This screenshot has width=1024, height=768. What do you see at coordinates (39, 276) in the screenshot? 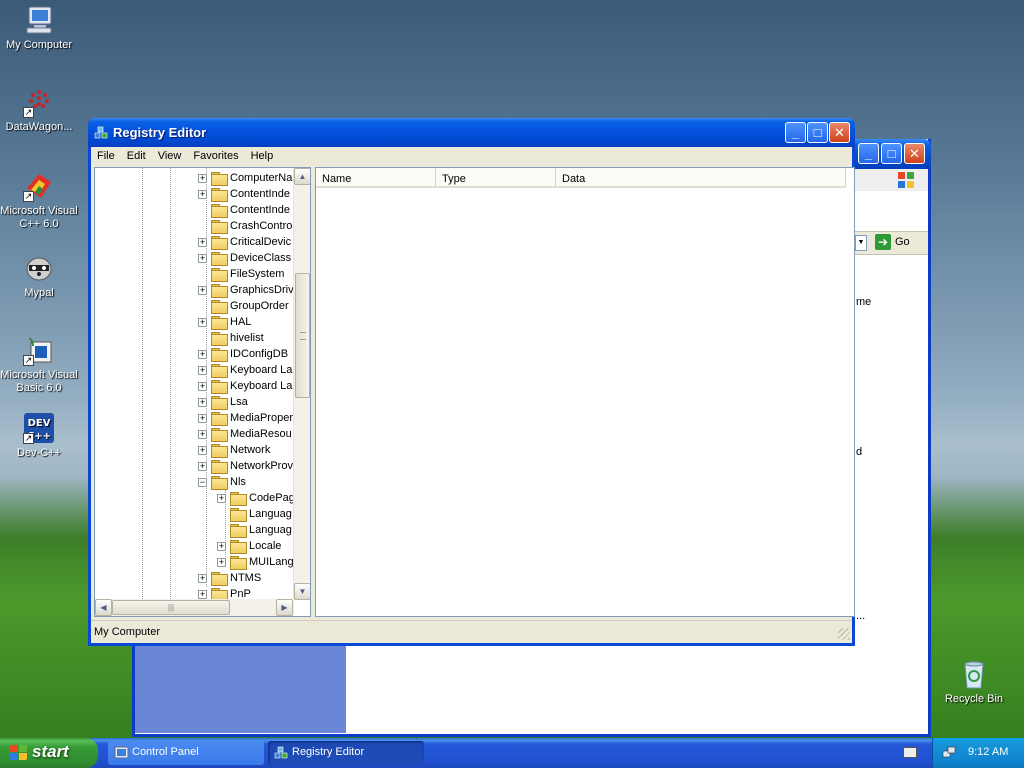
I see `desktop-icon-mypal: Mypal` at bounding box center [39, 276].